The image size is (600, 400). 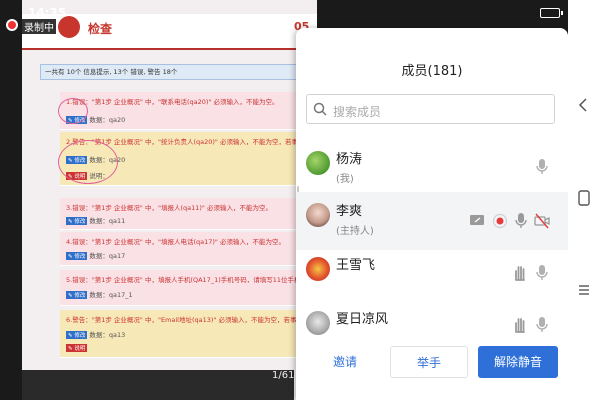 What do you see at coordinates (357, 112) in the screenshot?
I see `search-placeholder: 搜索成员` at bounding box center [357, 112].